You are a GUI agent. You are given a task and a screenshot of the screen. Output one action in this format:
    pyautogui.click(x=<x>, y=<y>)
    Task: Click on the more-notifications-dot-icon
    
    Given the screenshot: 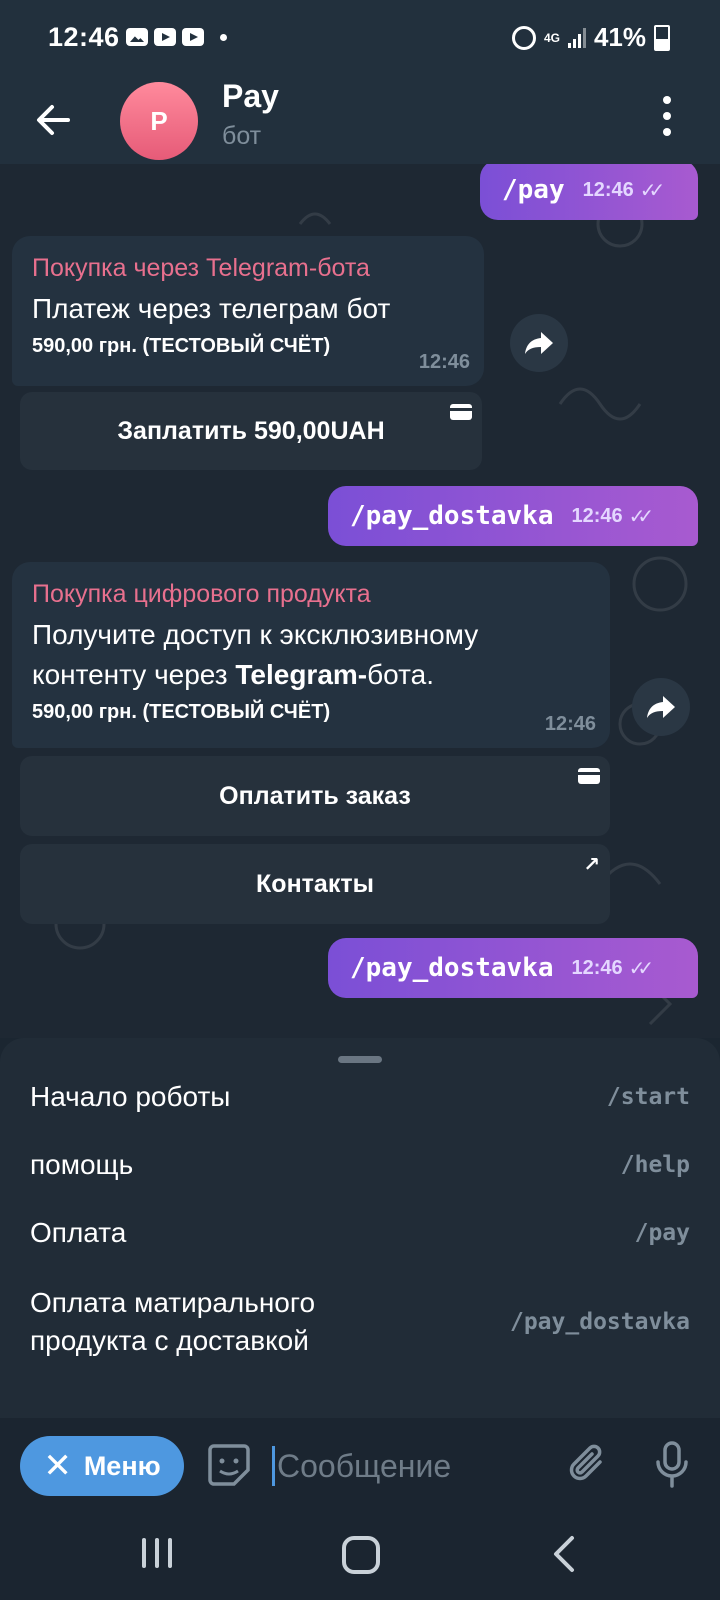 What is the action you would take?
    pyautogui.click(x=223, y=37)
    